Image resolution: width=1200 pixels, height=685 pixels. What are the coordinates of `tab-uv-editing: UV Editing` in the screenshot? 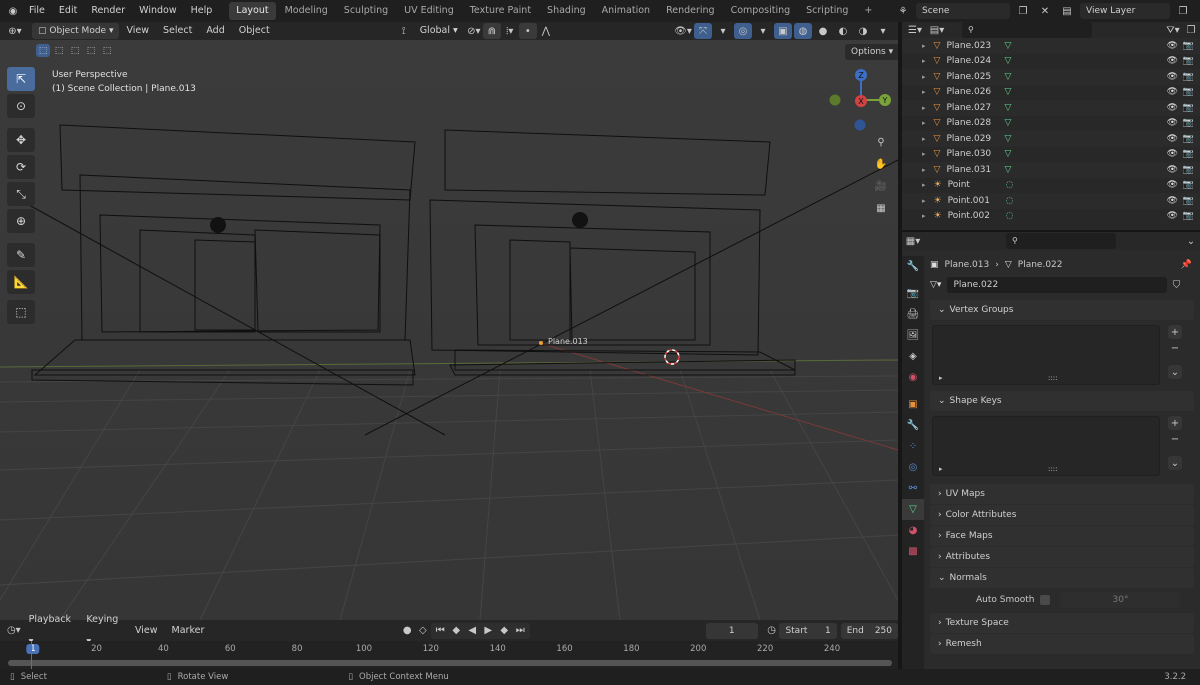 It's located at (429, 11).